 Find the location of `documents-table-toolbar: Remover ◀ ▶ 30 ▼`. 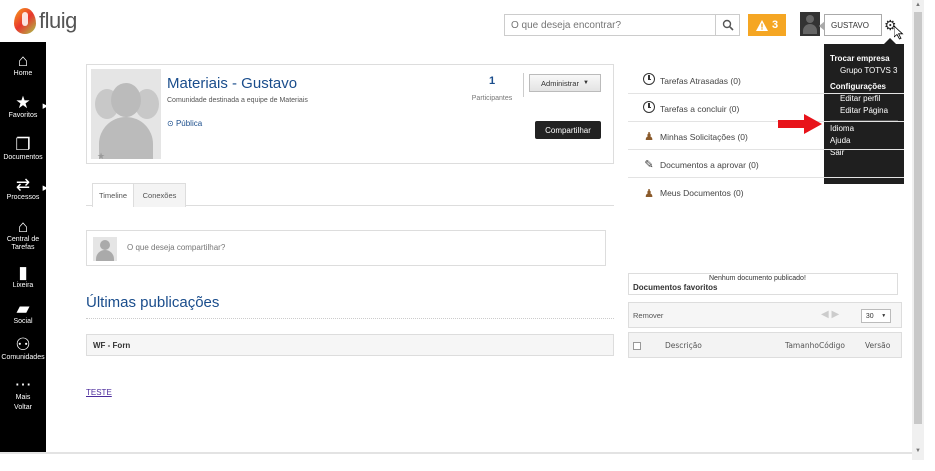

documents-table-toolbar: Remover ◀ ▶ 30 ▼ is located at coordinates (765, 315).